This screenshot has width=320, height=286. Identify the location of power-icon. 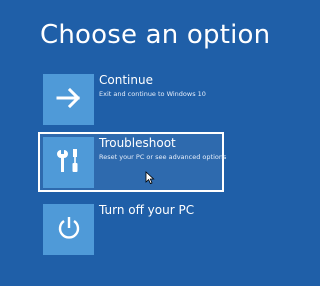
(69, 230).